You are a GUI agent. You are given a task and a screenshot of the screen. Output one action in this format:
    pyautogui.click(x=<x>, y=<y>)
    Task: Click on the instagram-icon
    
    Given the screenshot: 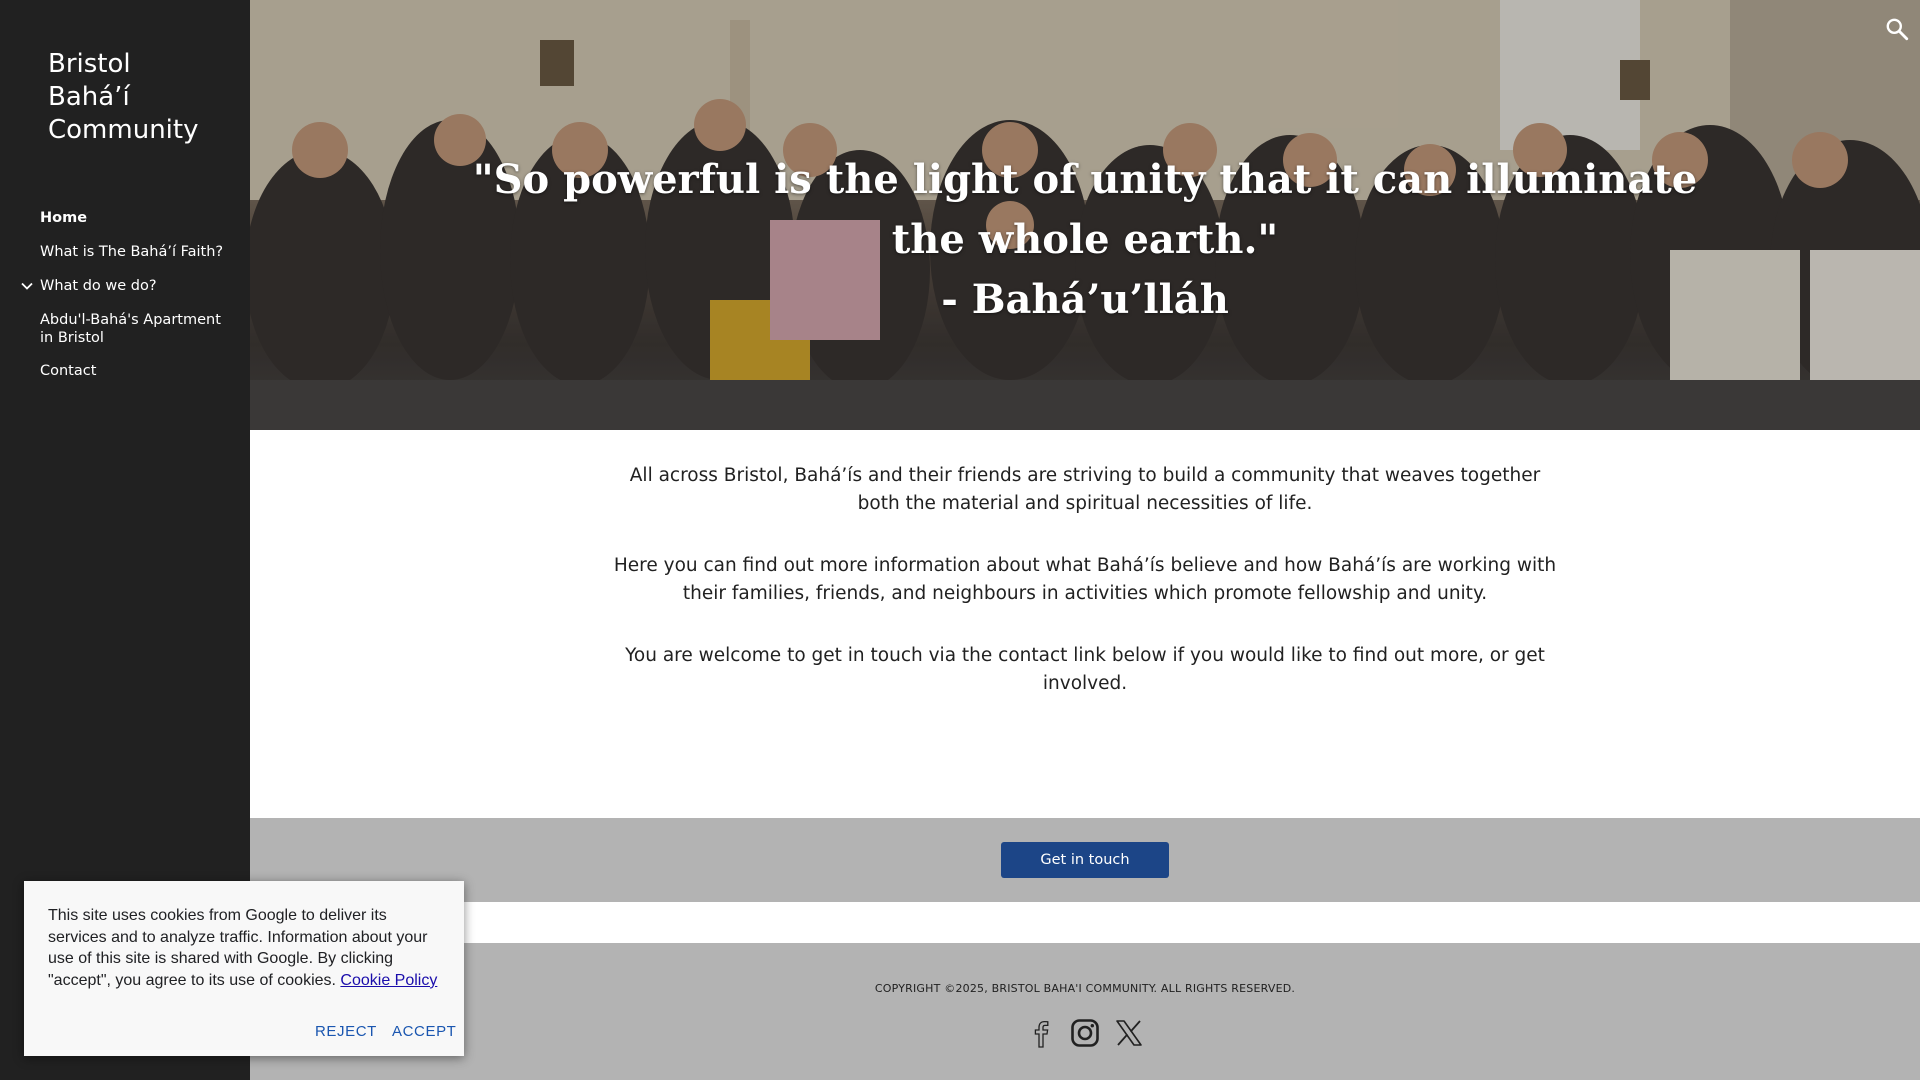 What is the action you would take?
    pyautogui.click(x=1085, y=1033)
    